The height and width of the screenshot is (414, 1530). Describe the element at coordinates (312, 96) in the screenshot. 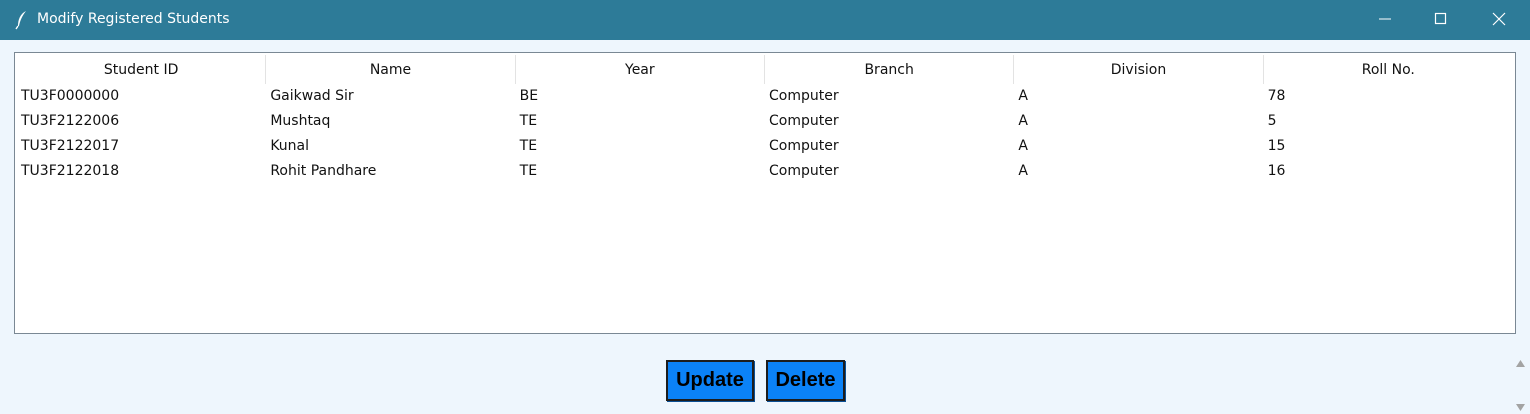

I see `cell-name: Gaikwad Sir` at that location.